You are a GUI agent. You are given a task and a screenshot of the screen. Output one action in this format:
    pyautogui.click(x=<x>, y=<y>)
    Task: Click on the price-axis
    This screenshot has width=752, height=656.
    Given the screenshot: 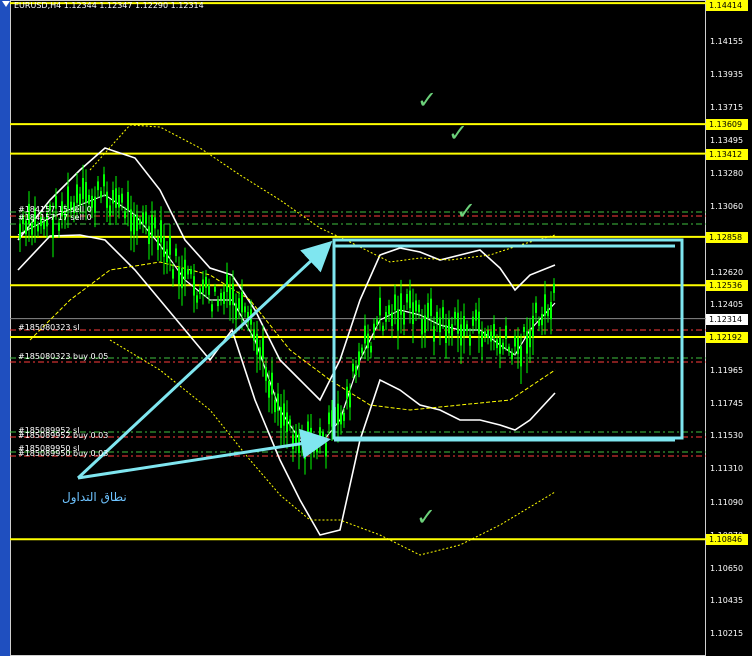 What is the action you would take?
    pyautogui.click(x=729, y=328)
    